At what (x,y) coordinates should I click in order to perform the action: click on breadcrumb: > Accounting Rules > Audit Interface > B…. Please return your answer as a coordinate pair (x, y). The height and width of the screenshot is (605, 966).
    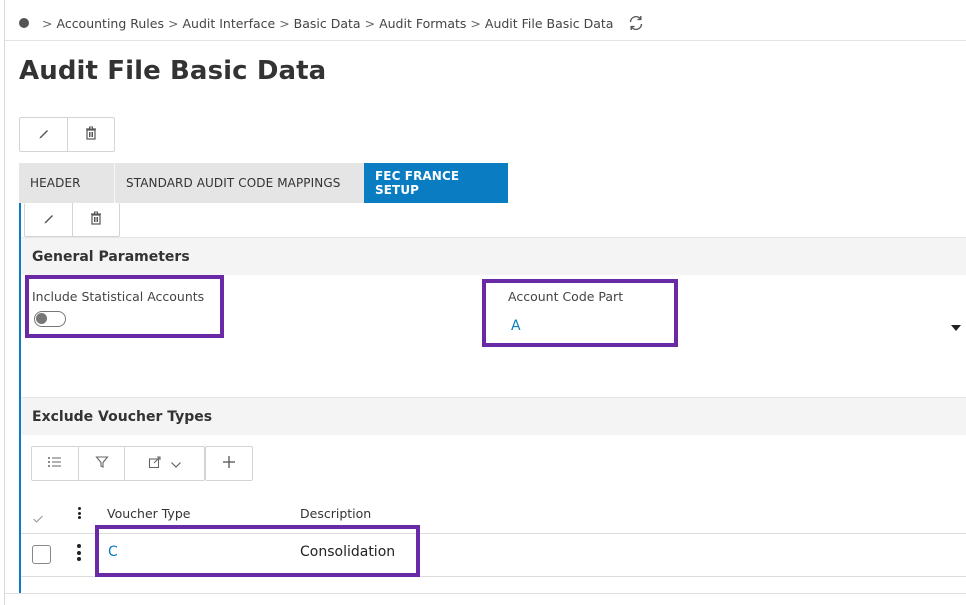
    Looking at the image, I should click on (332, 23).